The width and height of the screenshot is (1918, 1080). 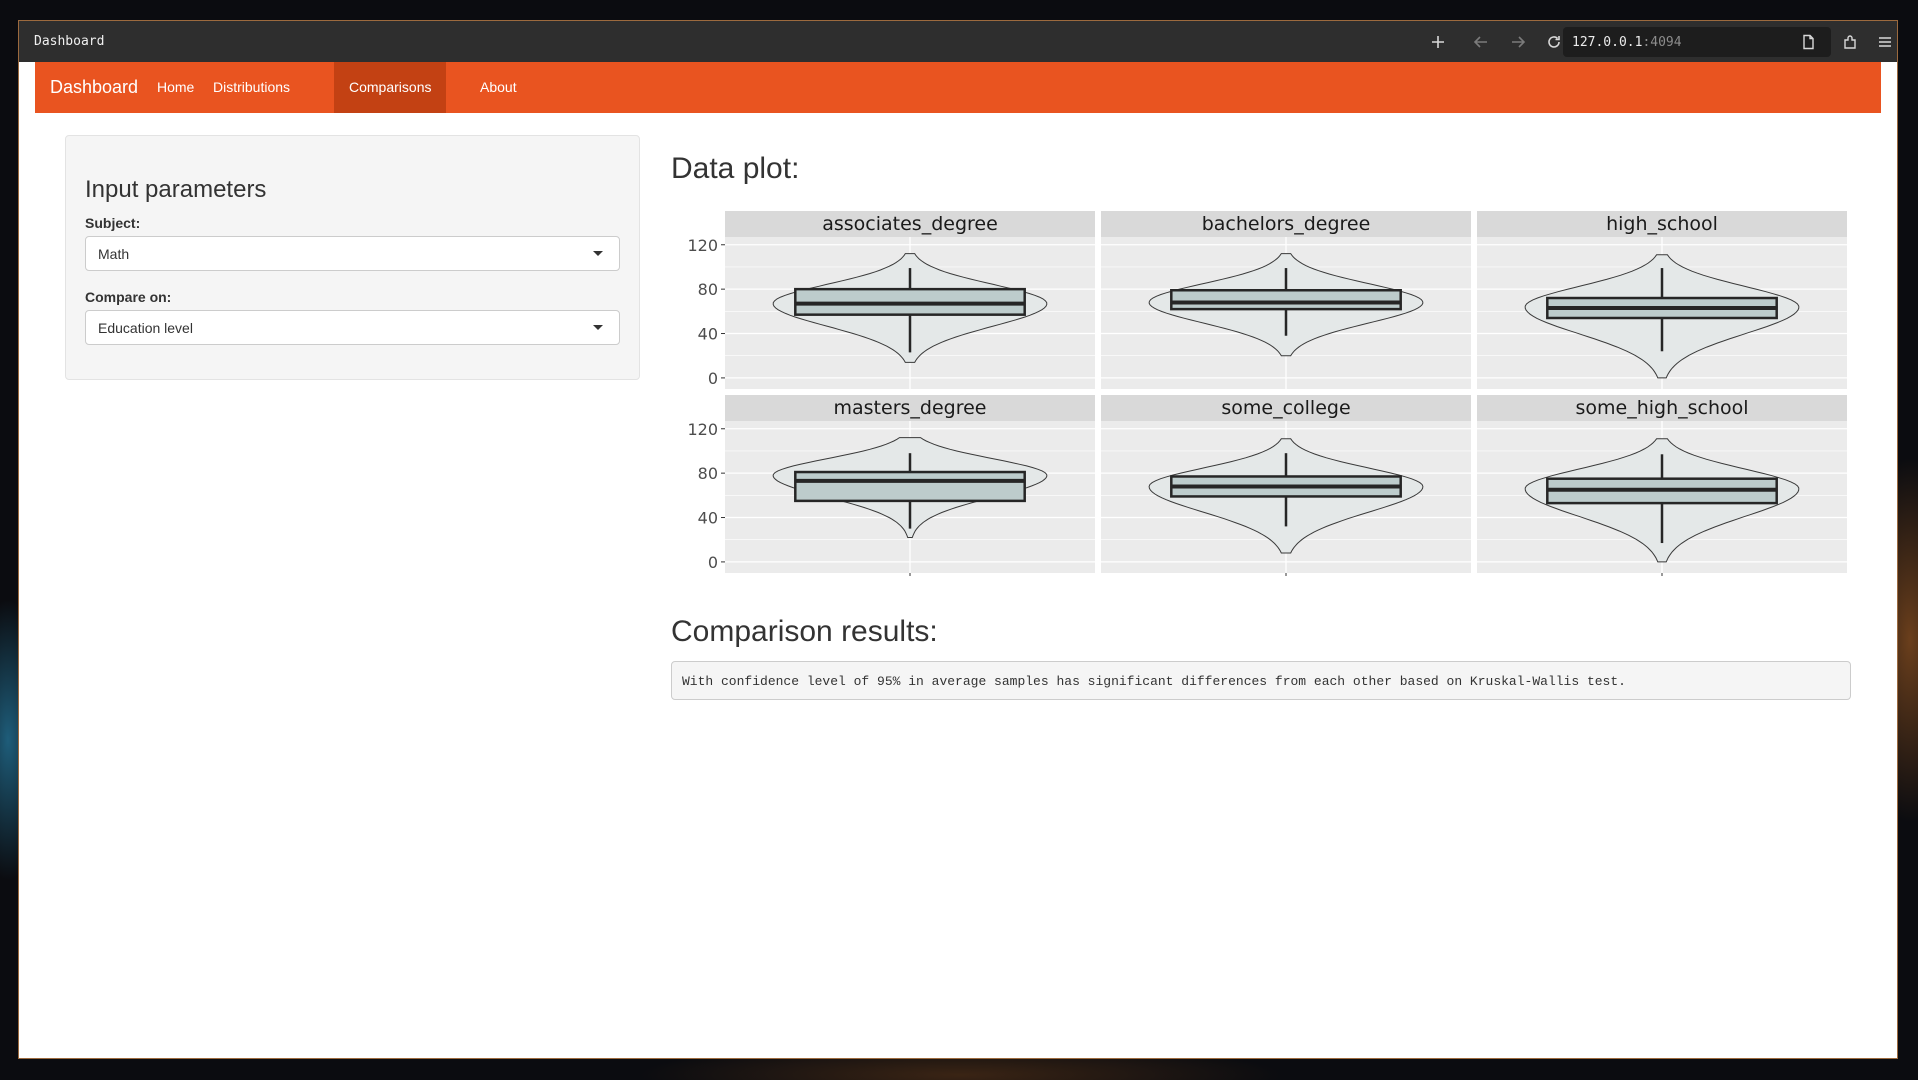 What do you see at coordinates (1808, 42) in the screenshot?
I see `reader-icon` at bounding box center [1808, 42].